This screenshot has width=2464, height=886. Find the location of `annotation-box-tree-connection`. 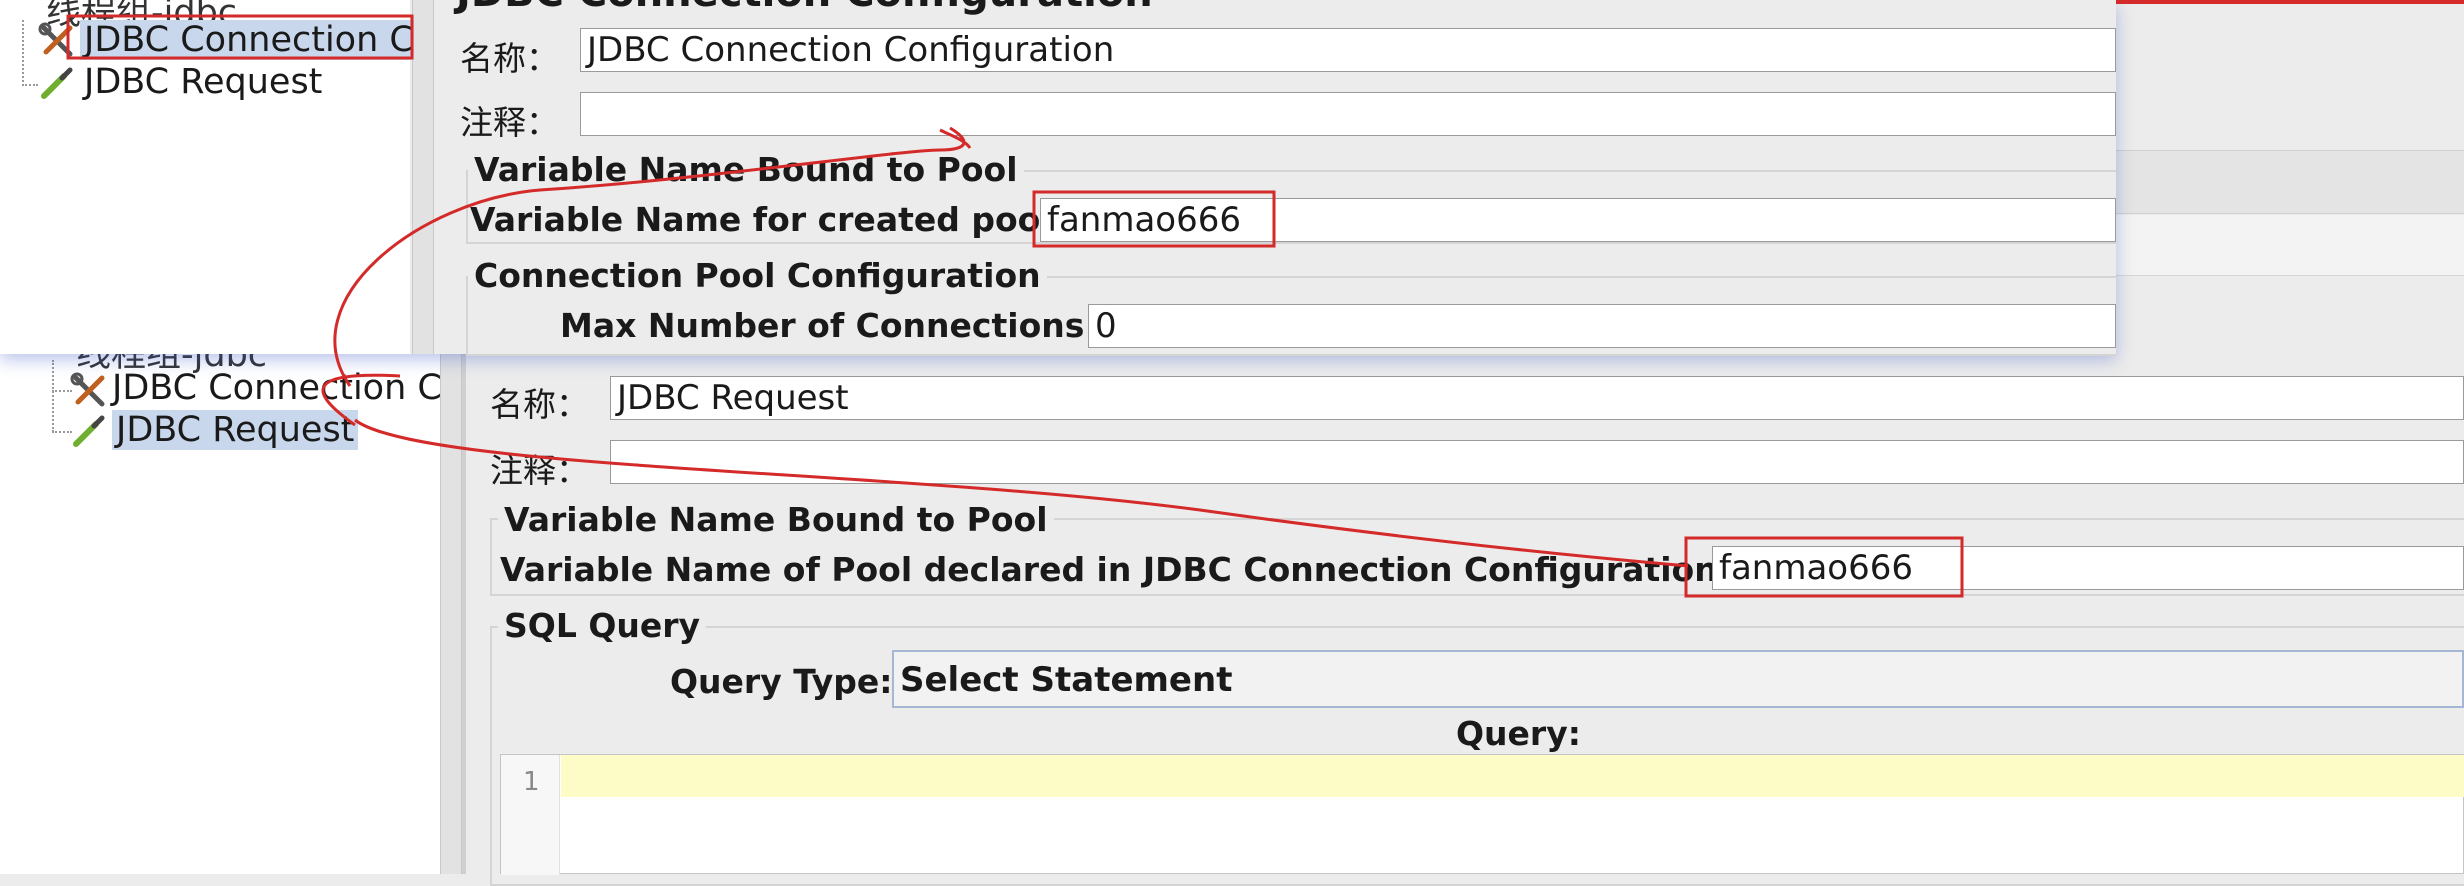

annotation-box-tree-connection is located at coordinates (240, 37).